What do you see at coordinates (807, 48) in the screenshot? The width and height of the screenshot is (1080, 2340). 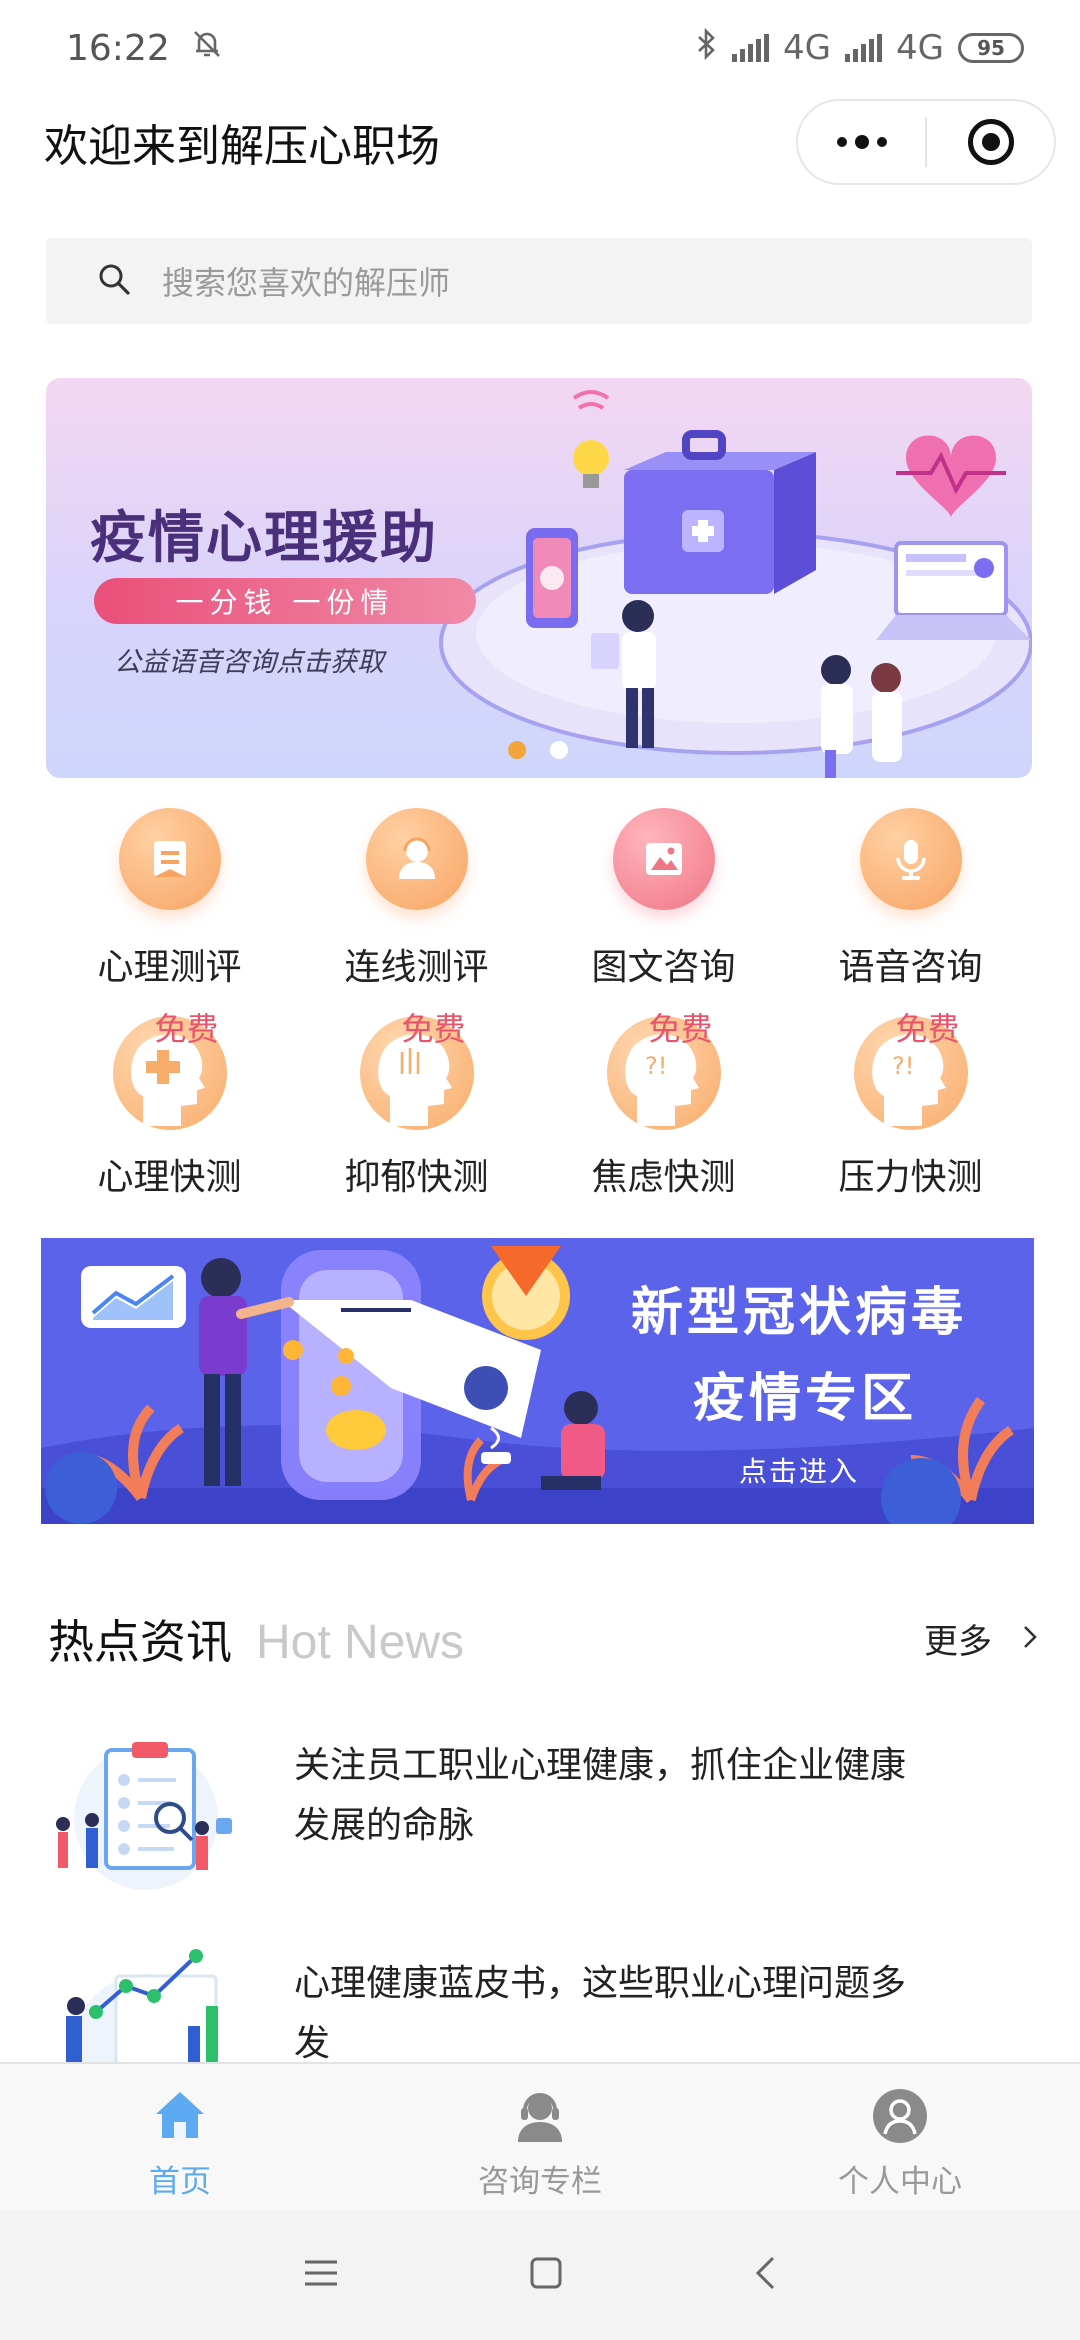 I see `network-label-1: 4G` at bounding box center [807, 48].